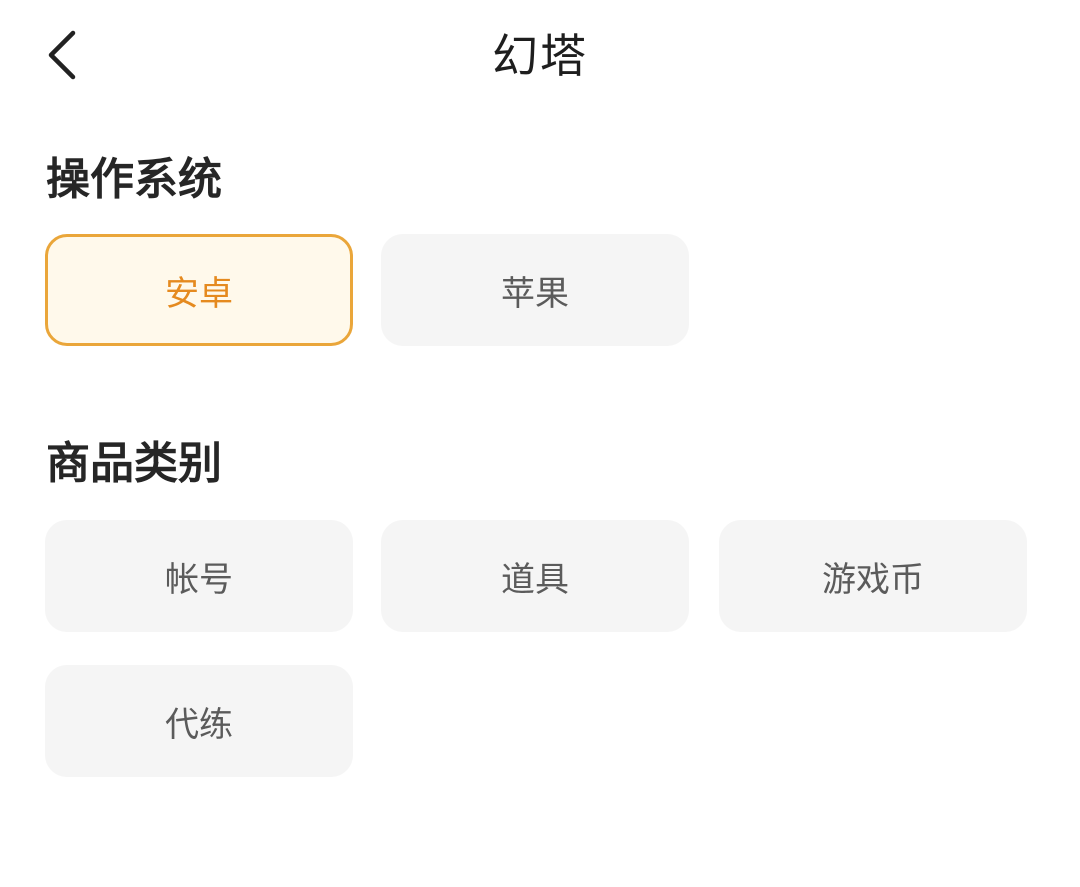 Image resolution: width=1080 pixels, height=887 pixels. I want to click on os-option-apple: 苹果, so click(535, 290).